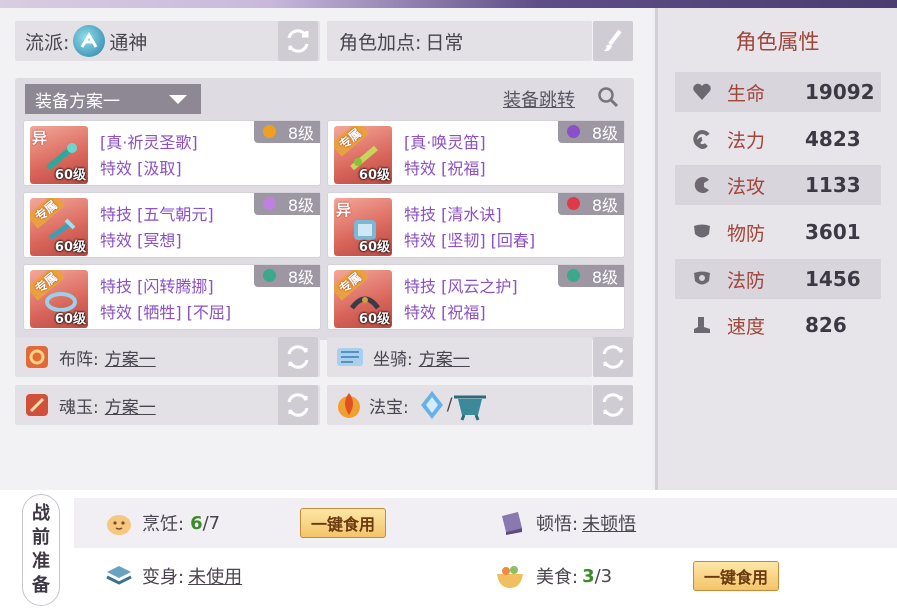 The height and width of the screenshot is (611, 897). Describe the element at coordinates (37, 357) in the screenshot. I see `formation-icon` at that location.